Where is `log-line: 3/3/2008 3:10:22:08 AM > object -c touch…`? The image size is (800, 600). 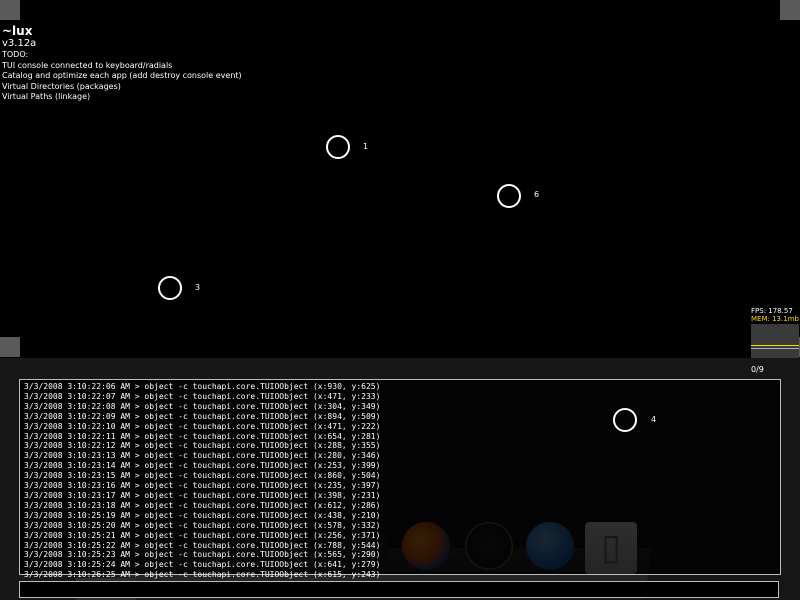
log-line: 3/3/2008 3:10:22:08 AM > object -c touch… is located at coordinates (202, 406).